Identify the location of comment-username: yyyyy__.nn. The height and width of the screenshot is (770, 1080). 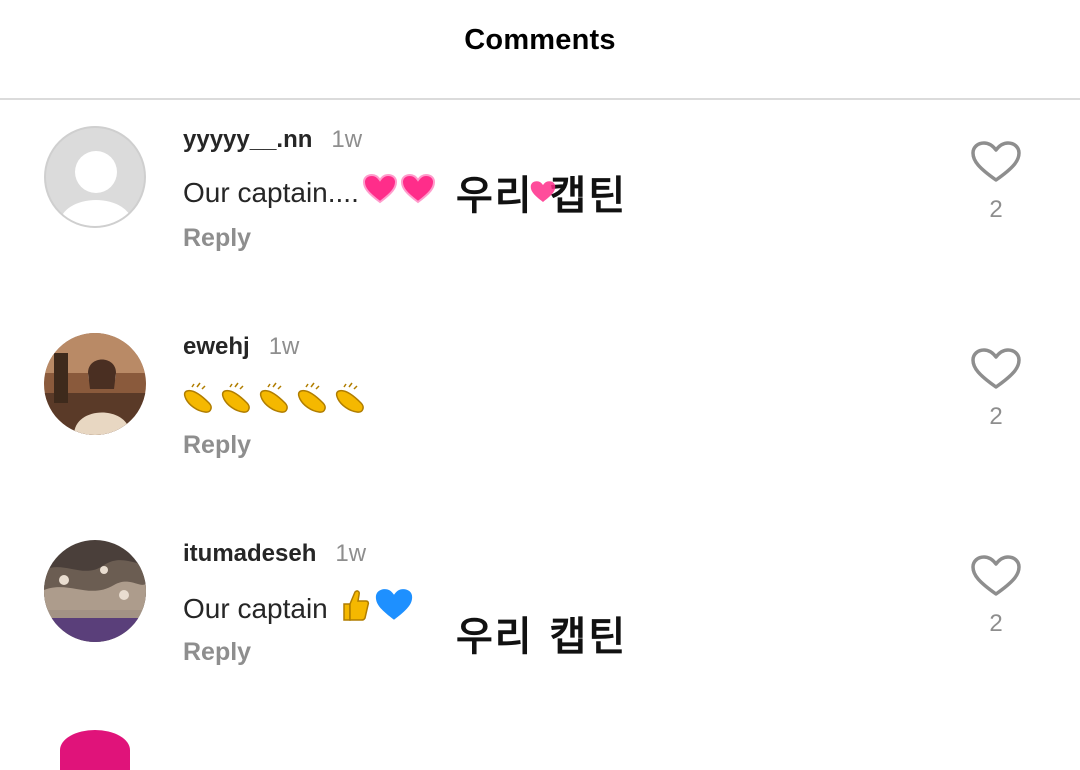
(247, 140).